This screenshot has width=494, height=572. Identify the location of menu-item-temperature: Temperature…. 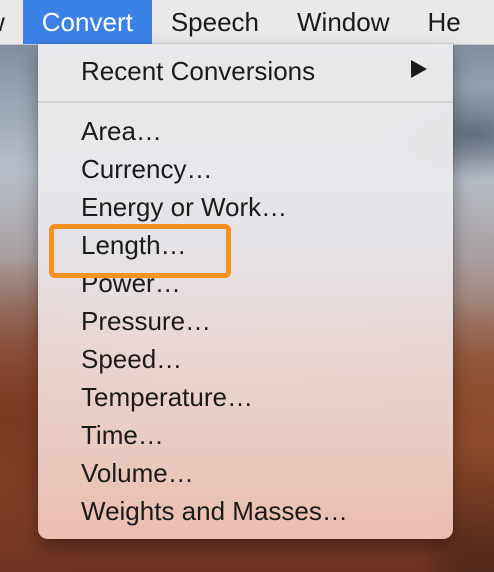
(167, 397).